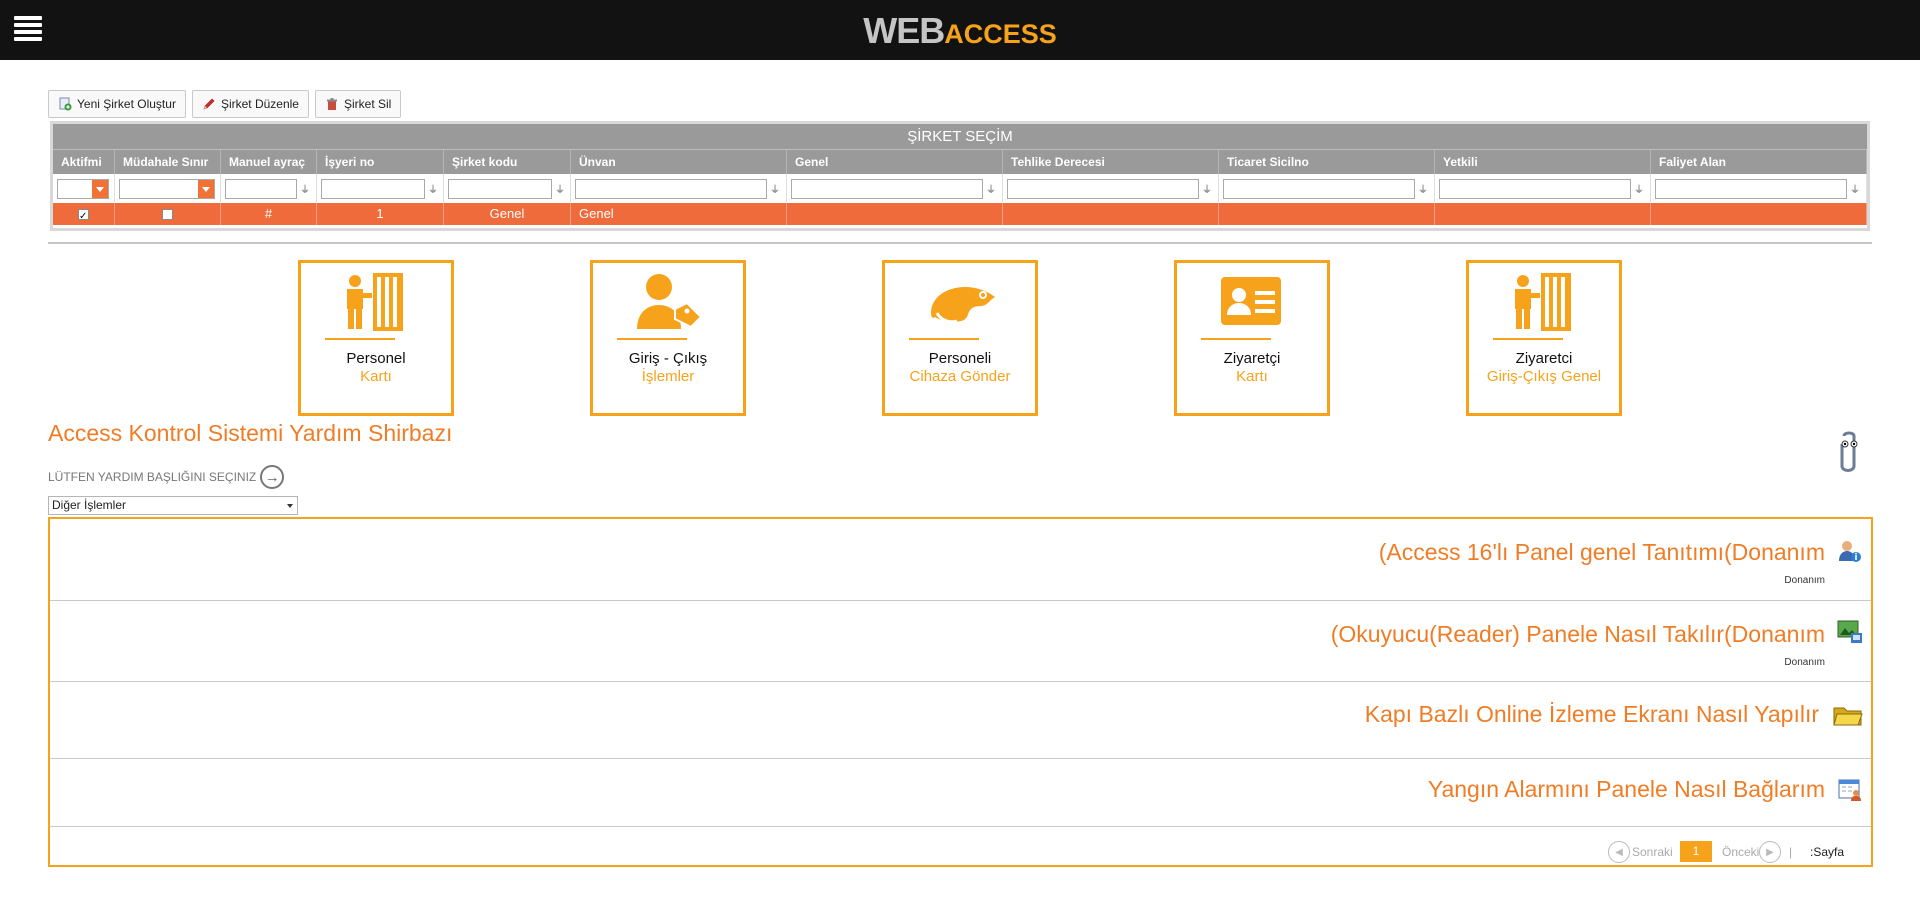 This screenshot has width=1920, height=924. Describe the element at coordinates (269, 162) in the screenshot. I see `col-manuel: Manuel ayraç` at that location.